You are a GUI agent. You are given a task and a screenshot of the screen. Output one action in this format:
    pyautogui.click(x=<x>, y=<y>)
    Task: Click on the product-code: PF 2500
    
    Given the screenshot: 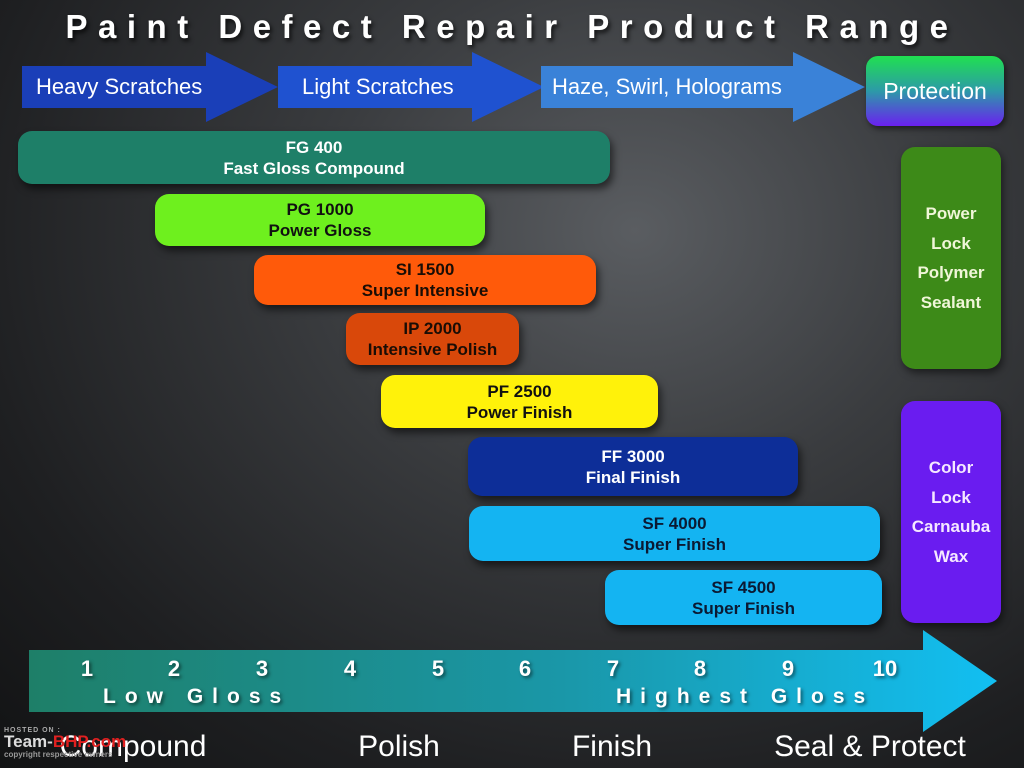 What is the action you would take?
    pyautogui.click(x=519, y=391)
    